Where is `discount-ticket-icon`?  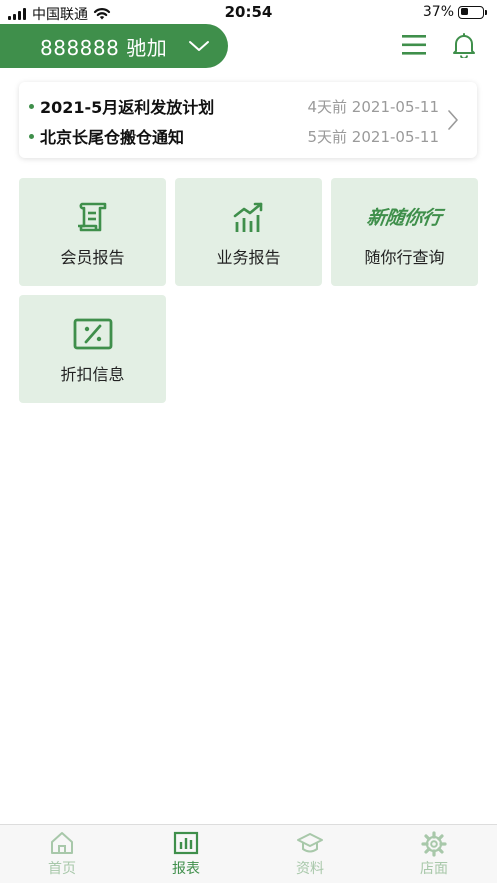
discount-ticket-icon is located at coordinates (92, 334).